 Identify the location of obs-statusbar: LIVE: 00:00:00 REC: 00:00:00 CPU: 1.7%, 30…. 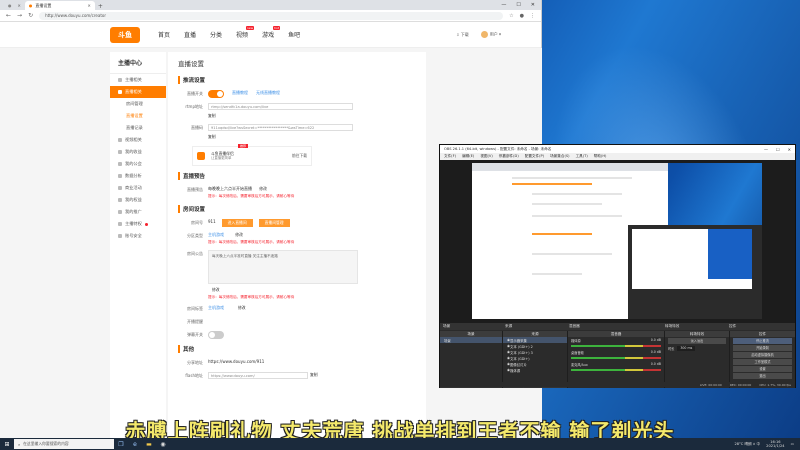
(617, 384).